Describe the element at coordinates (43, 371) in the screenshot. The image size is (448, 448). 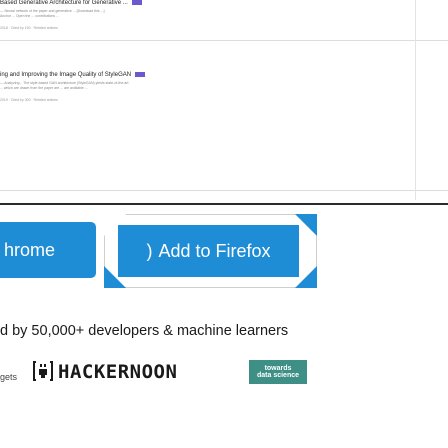
I see `hackernoon-logo-icon` at that location.